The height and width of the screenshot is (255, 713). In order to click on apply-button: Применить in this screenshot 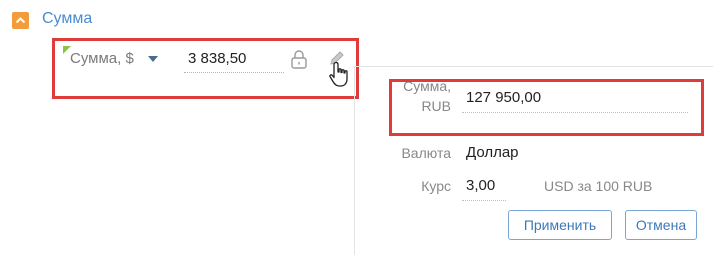, I will do `click(560, 225)`.